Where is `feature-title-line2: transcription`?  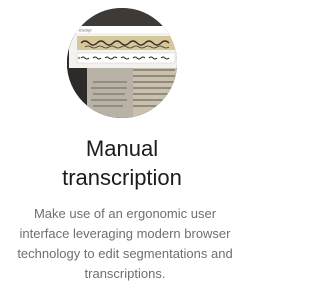
feature-title-line2: transcription is located at coordinates (122, 177).